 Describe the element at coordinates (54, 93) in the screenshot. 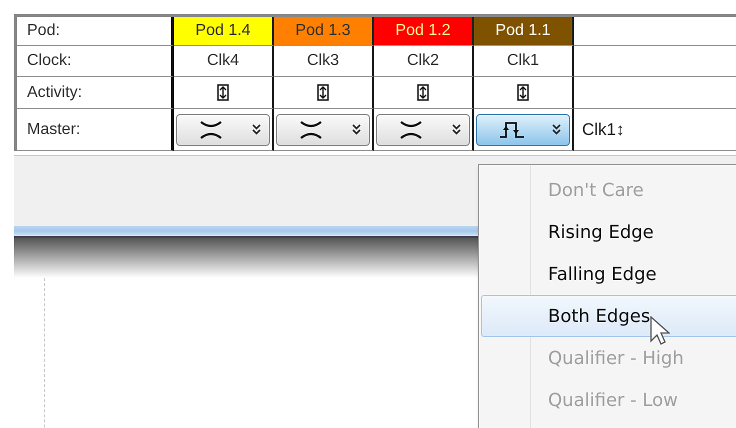

I see `row-label: Activity:` at that location.